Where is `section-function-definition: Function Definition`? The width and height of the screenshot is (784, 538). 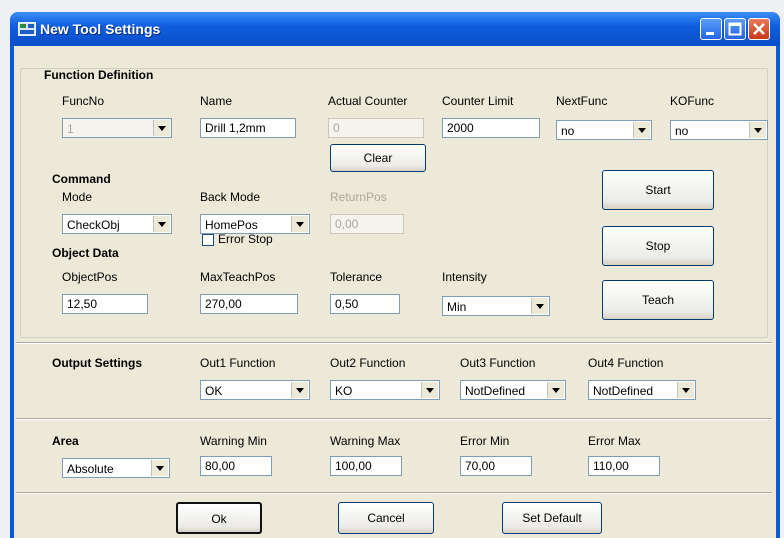
section-function-definition: Function Definition is located at coordinates (99, 75).